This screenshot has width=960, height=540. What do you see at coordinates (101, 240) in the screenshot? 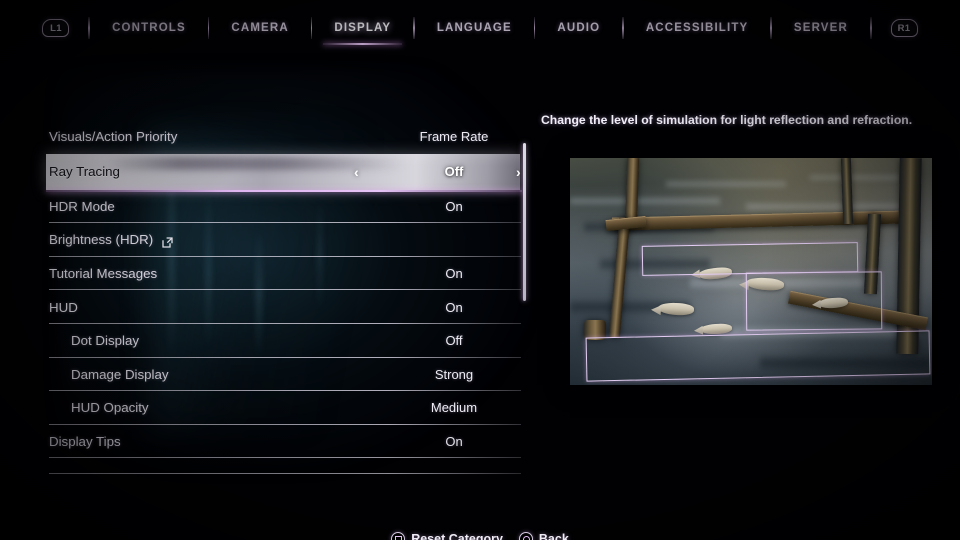
I see `setting-label: Brightness (HDR)` at bounding box center [101, 240].